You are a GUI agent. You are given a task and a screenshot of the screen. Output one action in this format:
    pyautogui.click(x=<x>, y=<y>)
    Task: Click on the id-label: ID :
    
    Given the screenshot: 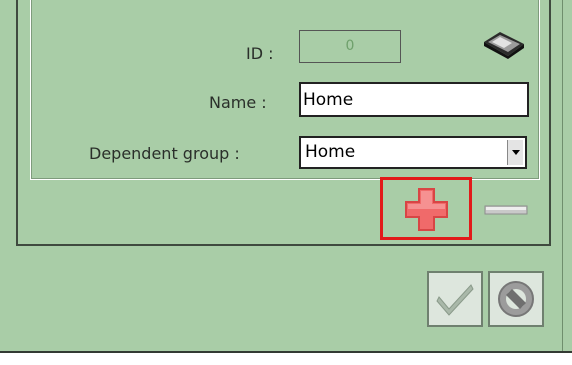 What is the action you would take?
    pyautogui.click(x=260, y=53)
    